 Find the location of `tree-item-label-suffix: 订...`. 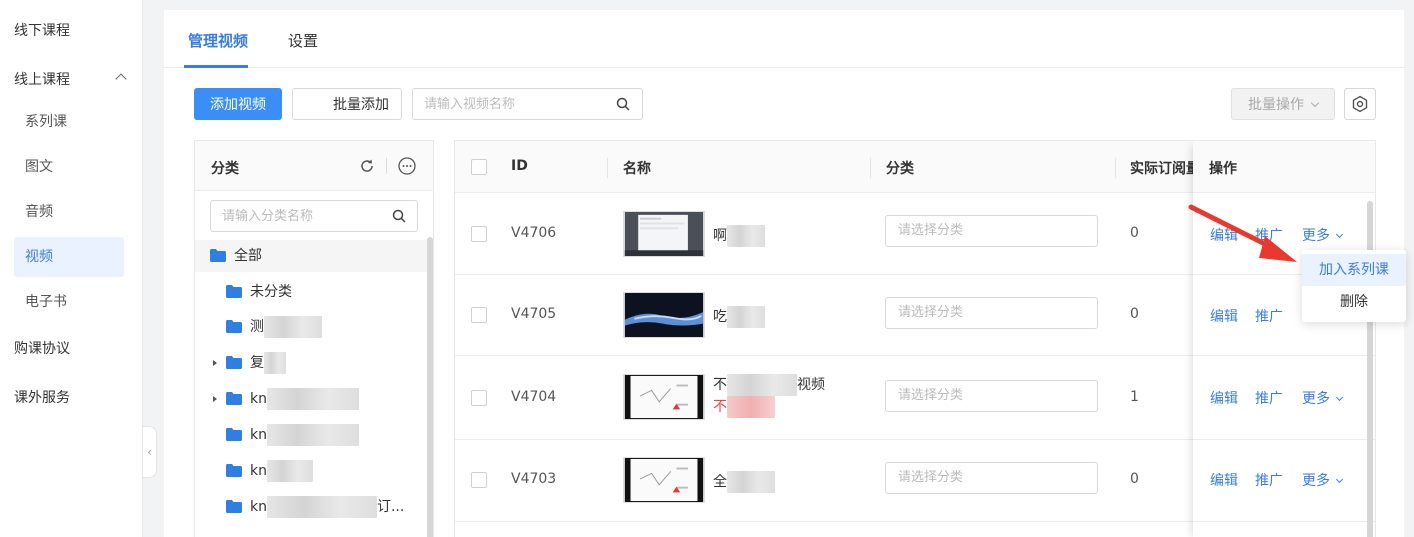

tree-item-label-suffix: 订... is located at coordinates (390, 507).